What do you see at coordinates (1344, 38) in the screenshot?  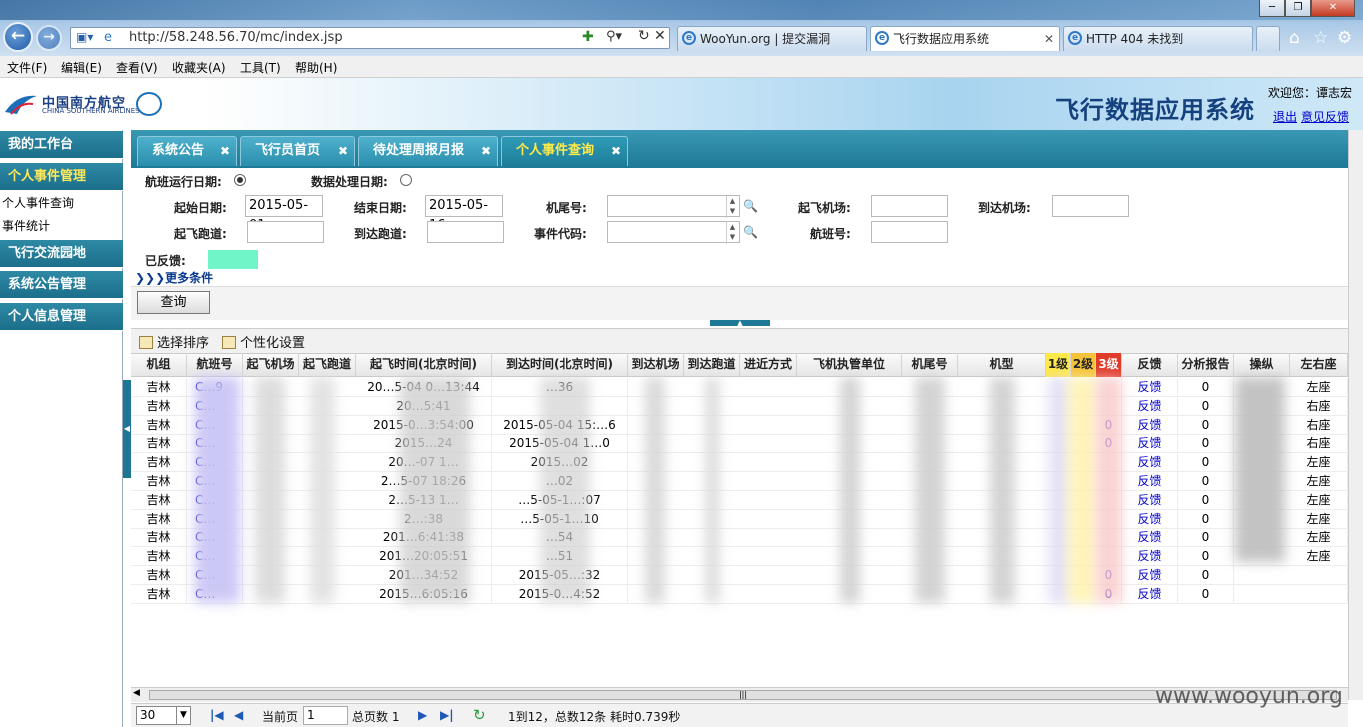 I see `tools-gear-icon: ⚙` at bounding box center [1344, 38].